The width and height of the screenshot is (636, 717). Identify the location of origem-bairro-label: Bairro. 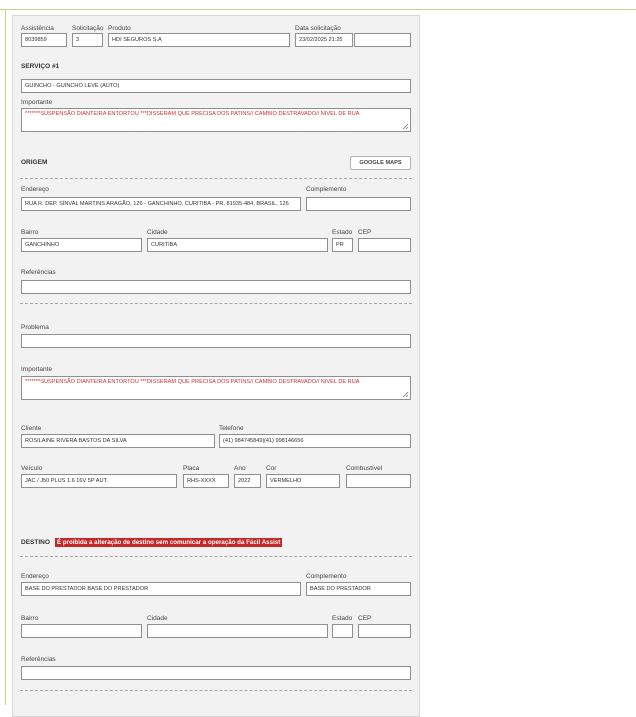
(30, 232).